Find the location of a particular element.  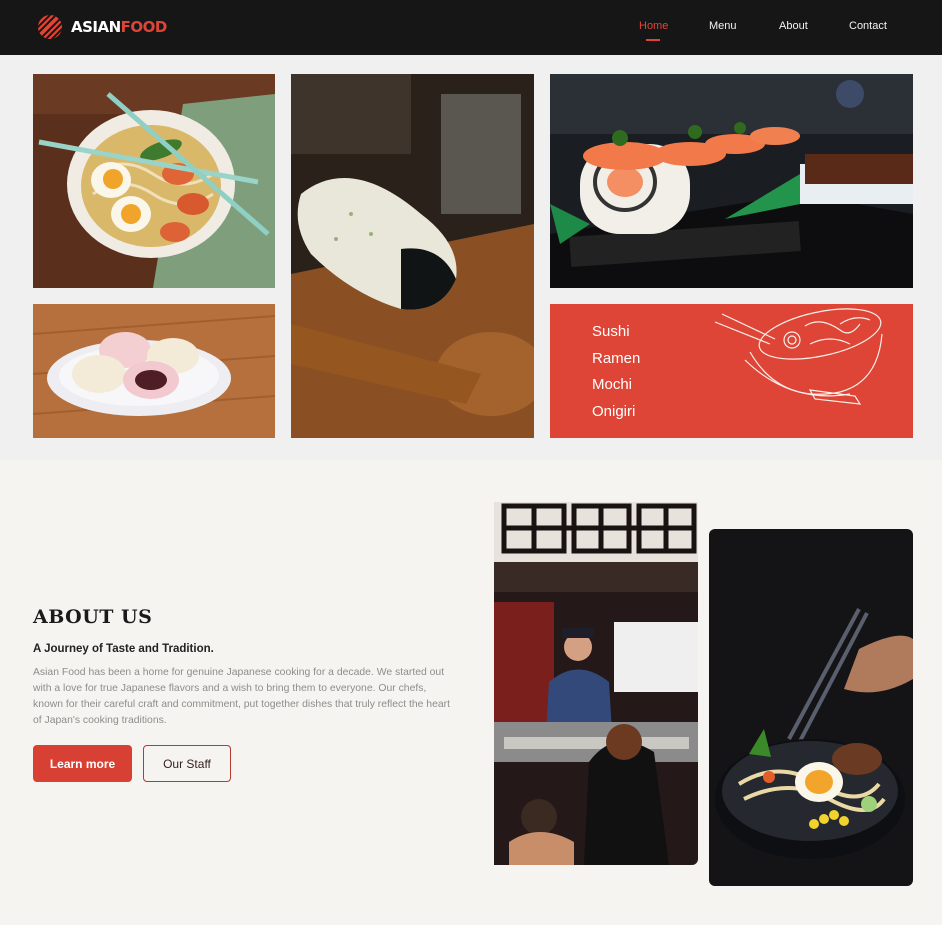

logo-text-asian: ASIAN is located at coordinates (96, 27).